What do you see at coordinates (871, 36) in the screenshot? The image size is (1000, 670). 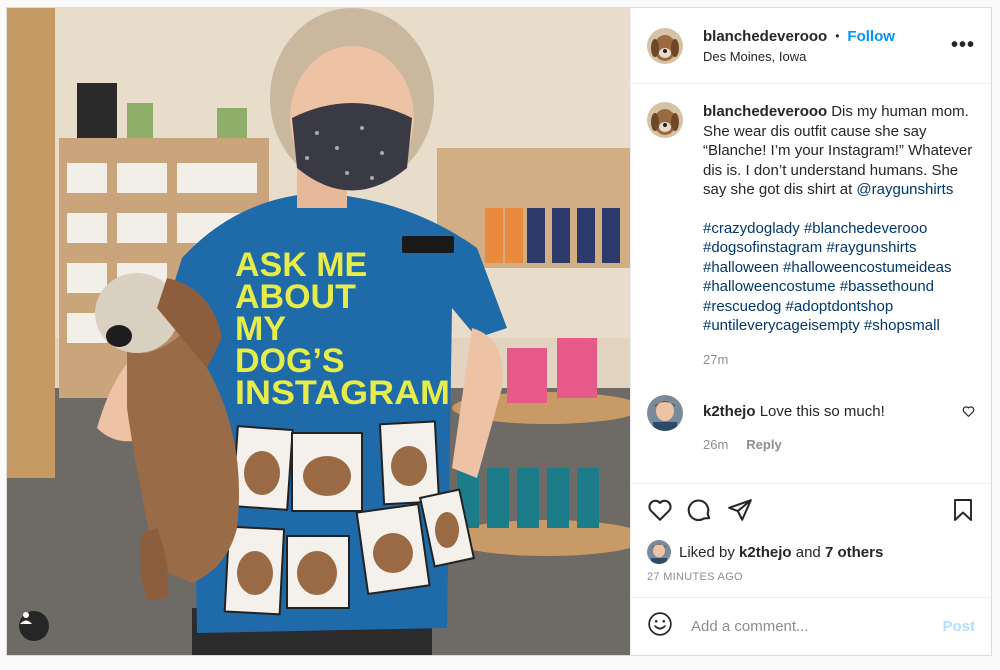 I see `follow-button: Follow` at bounding box center [871, 36].